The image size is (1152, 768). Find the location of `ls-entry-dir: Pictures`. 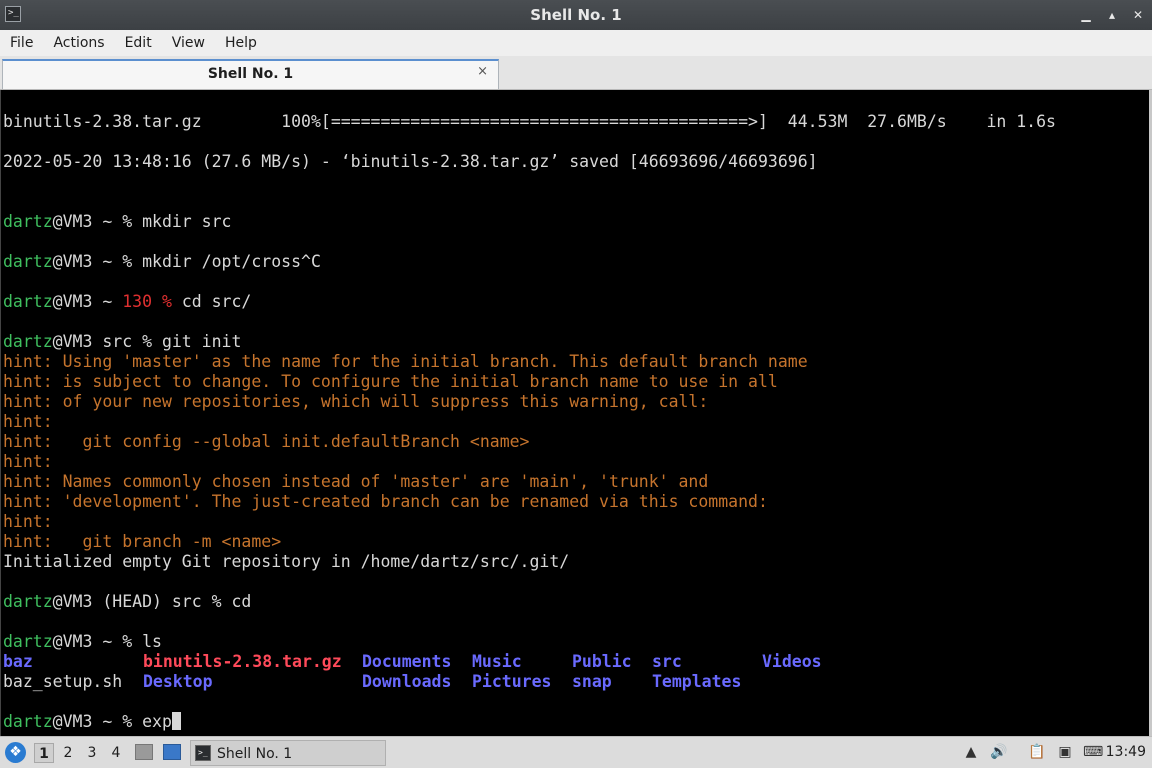

ls-entry-dir: Pictures is located at coordinates (512, 681).